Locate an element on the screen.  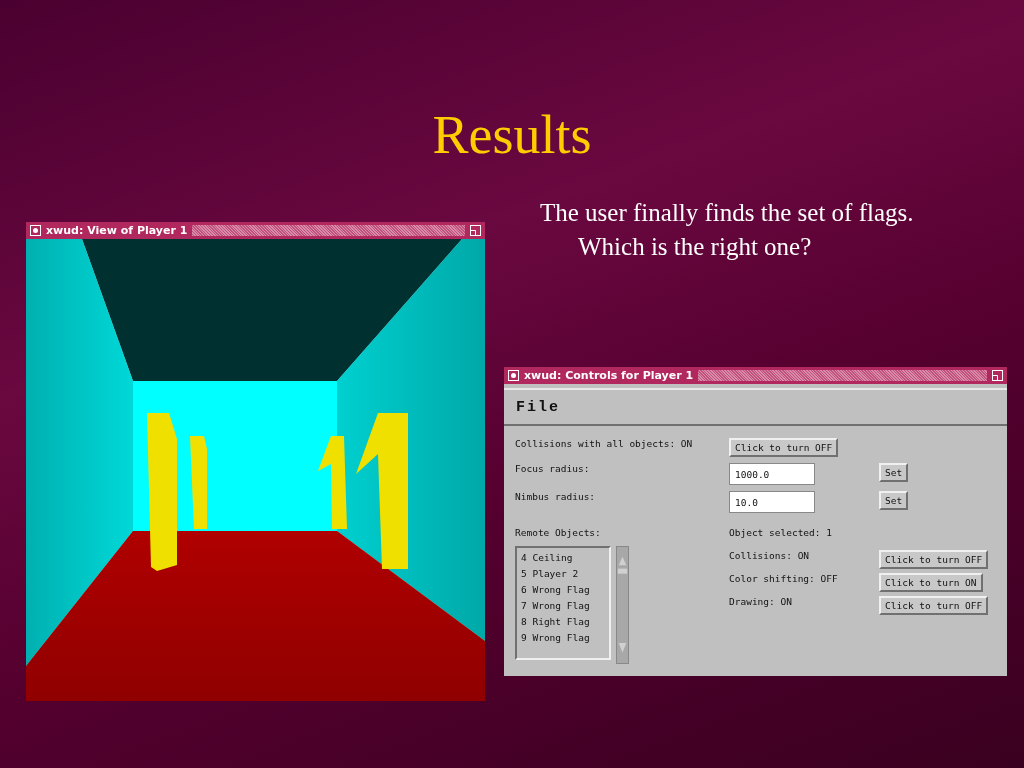
scrollbar-drawing is located at coordinates (622, 605).